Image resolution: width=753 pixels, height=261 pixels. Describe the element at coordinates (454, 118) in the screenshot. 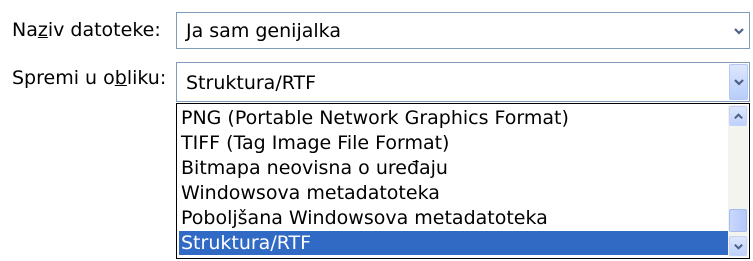

I see `list-item-png: PNG (Portable Network Graphics Format)` at that location.